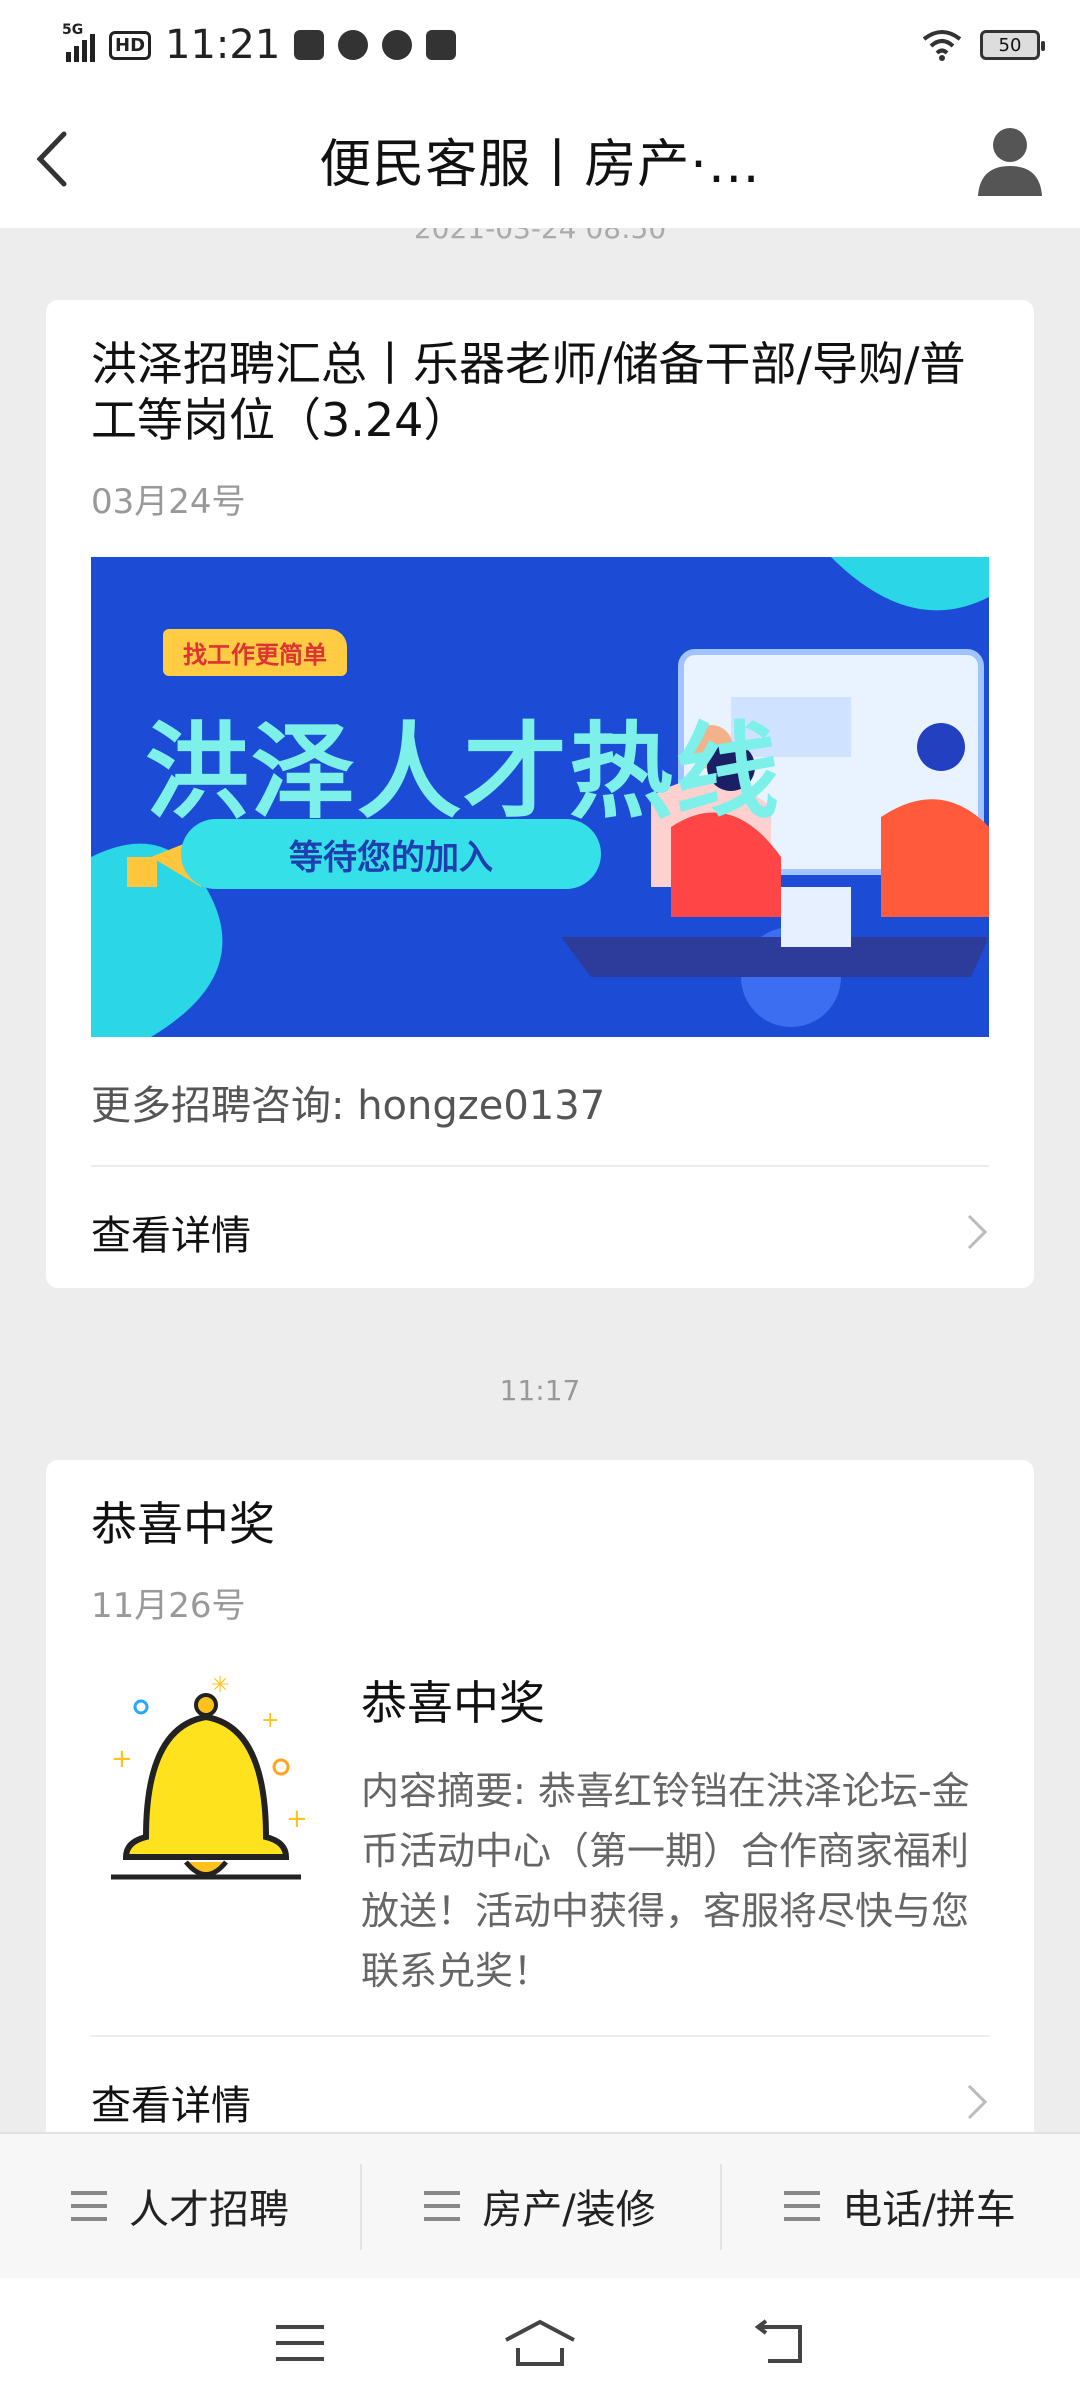 Image resolution: width=1080 pixels, height=2408 pixels. I want to click on card-date: 03月24号, so click(168, 502).